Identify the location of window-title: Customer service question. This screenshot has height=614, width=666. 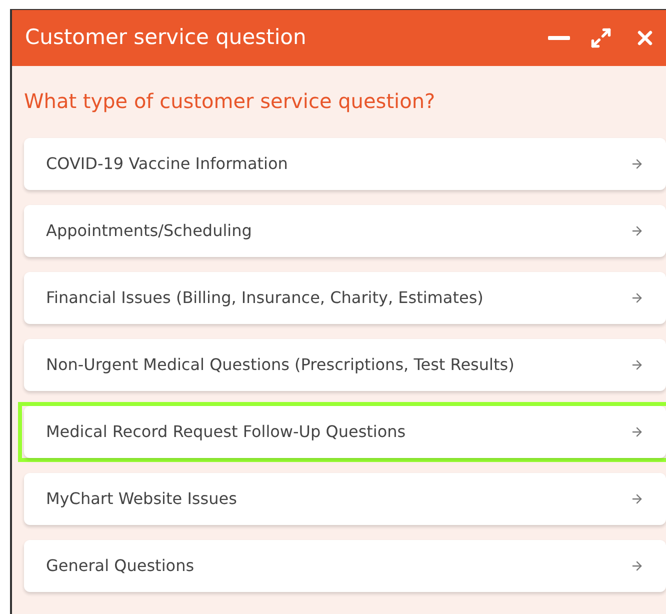
(166, 38).